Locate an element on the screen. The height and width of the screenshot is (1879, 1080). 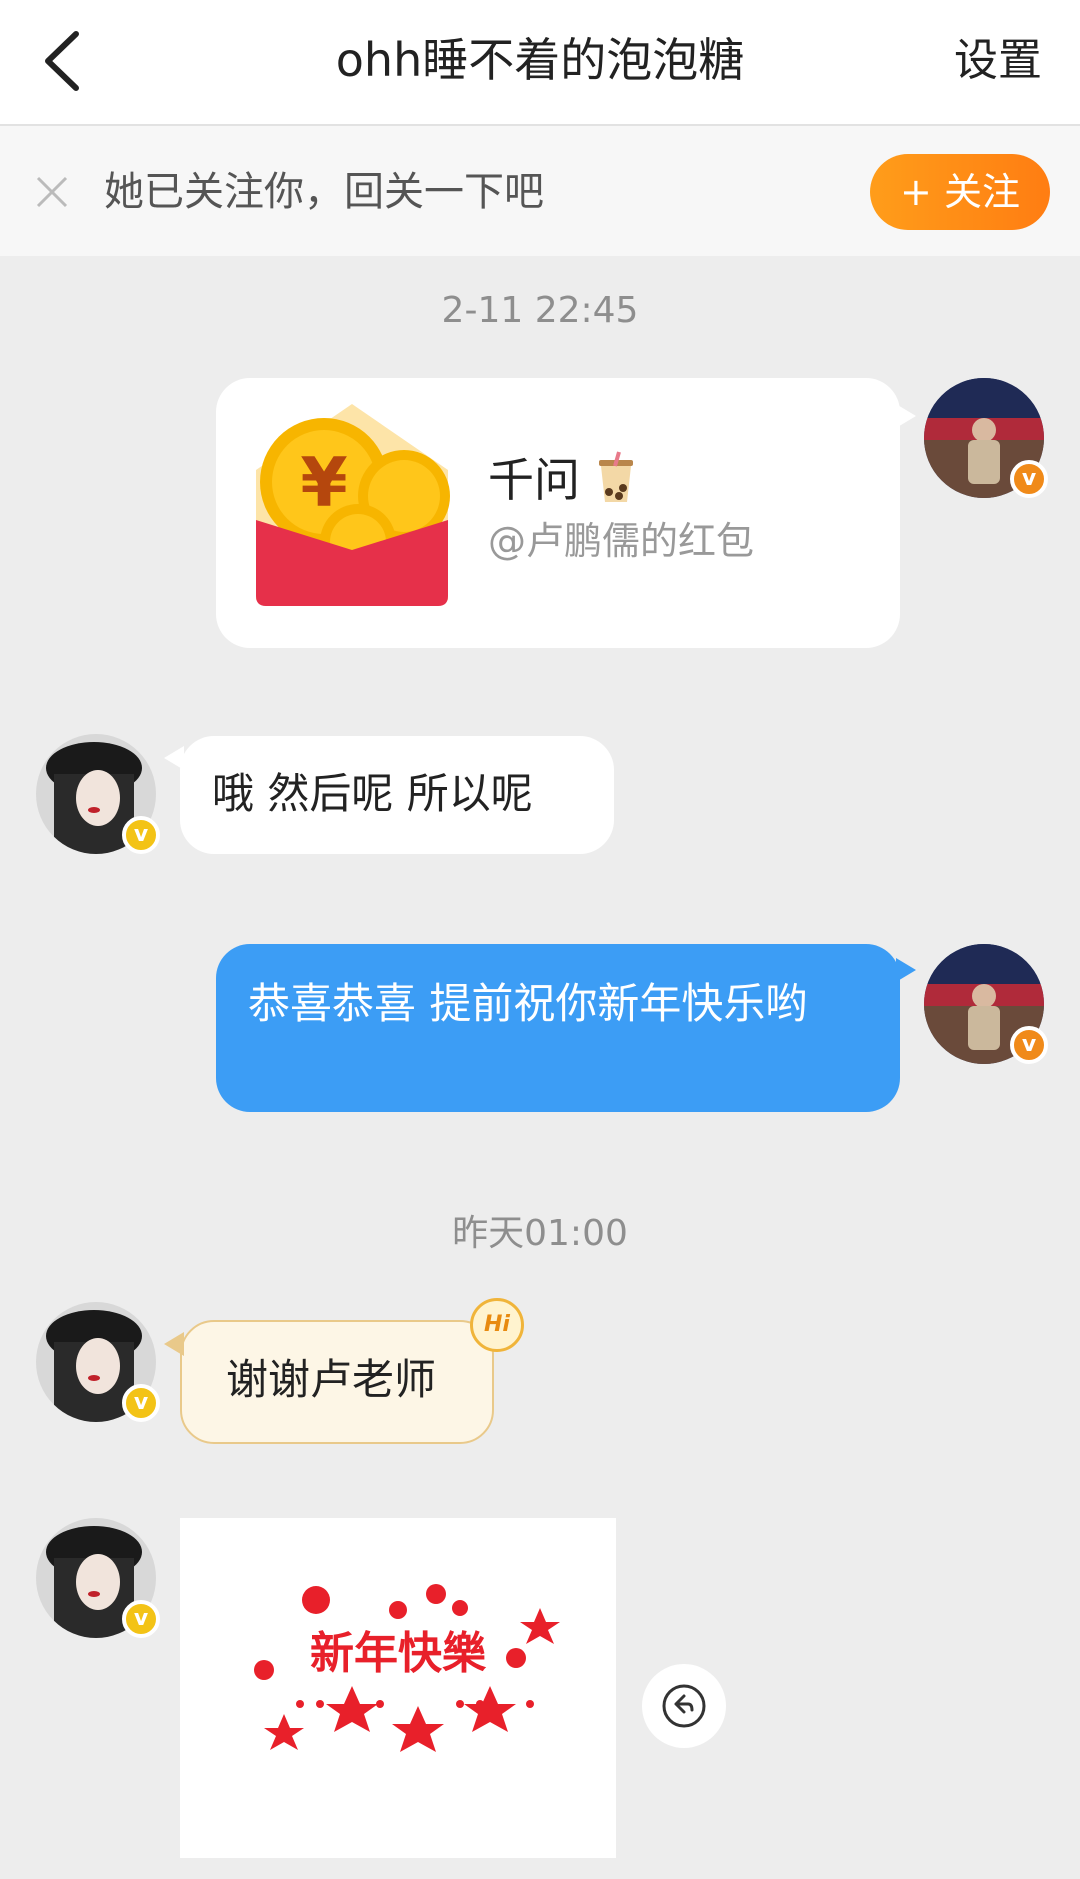
received-image-message: 新年快樂 is located at coordinates (398, 1688).